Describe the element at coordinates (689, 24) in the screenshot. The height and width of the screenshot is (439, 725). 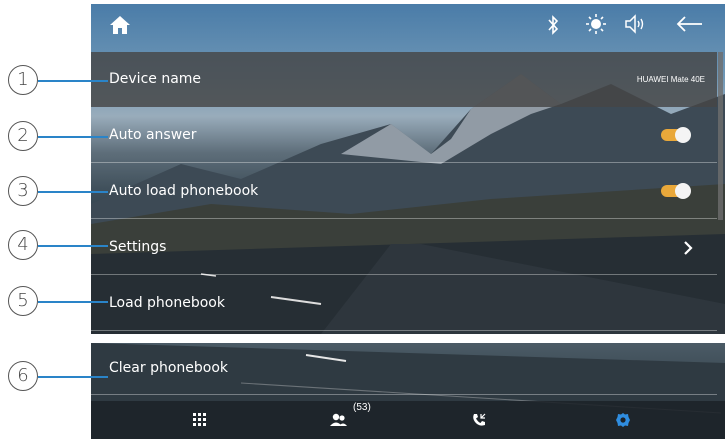
I see `back-arrow-icon` at that location.